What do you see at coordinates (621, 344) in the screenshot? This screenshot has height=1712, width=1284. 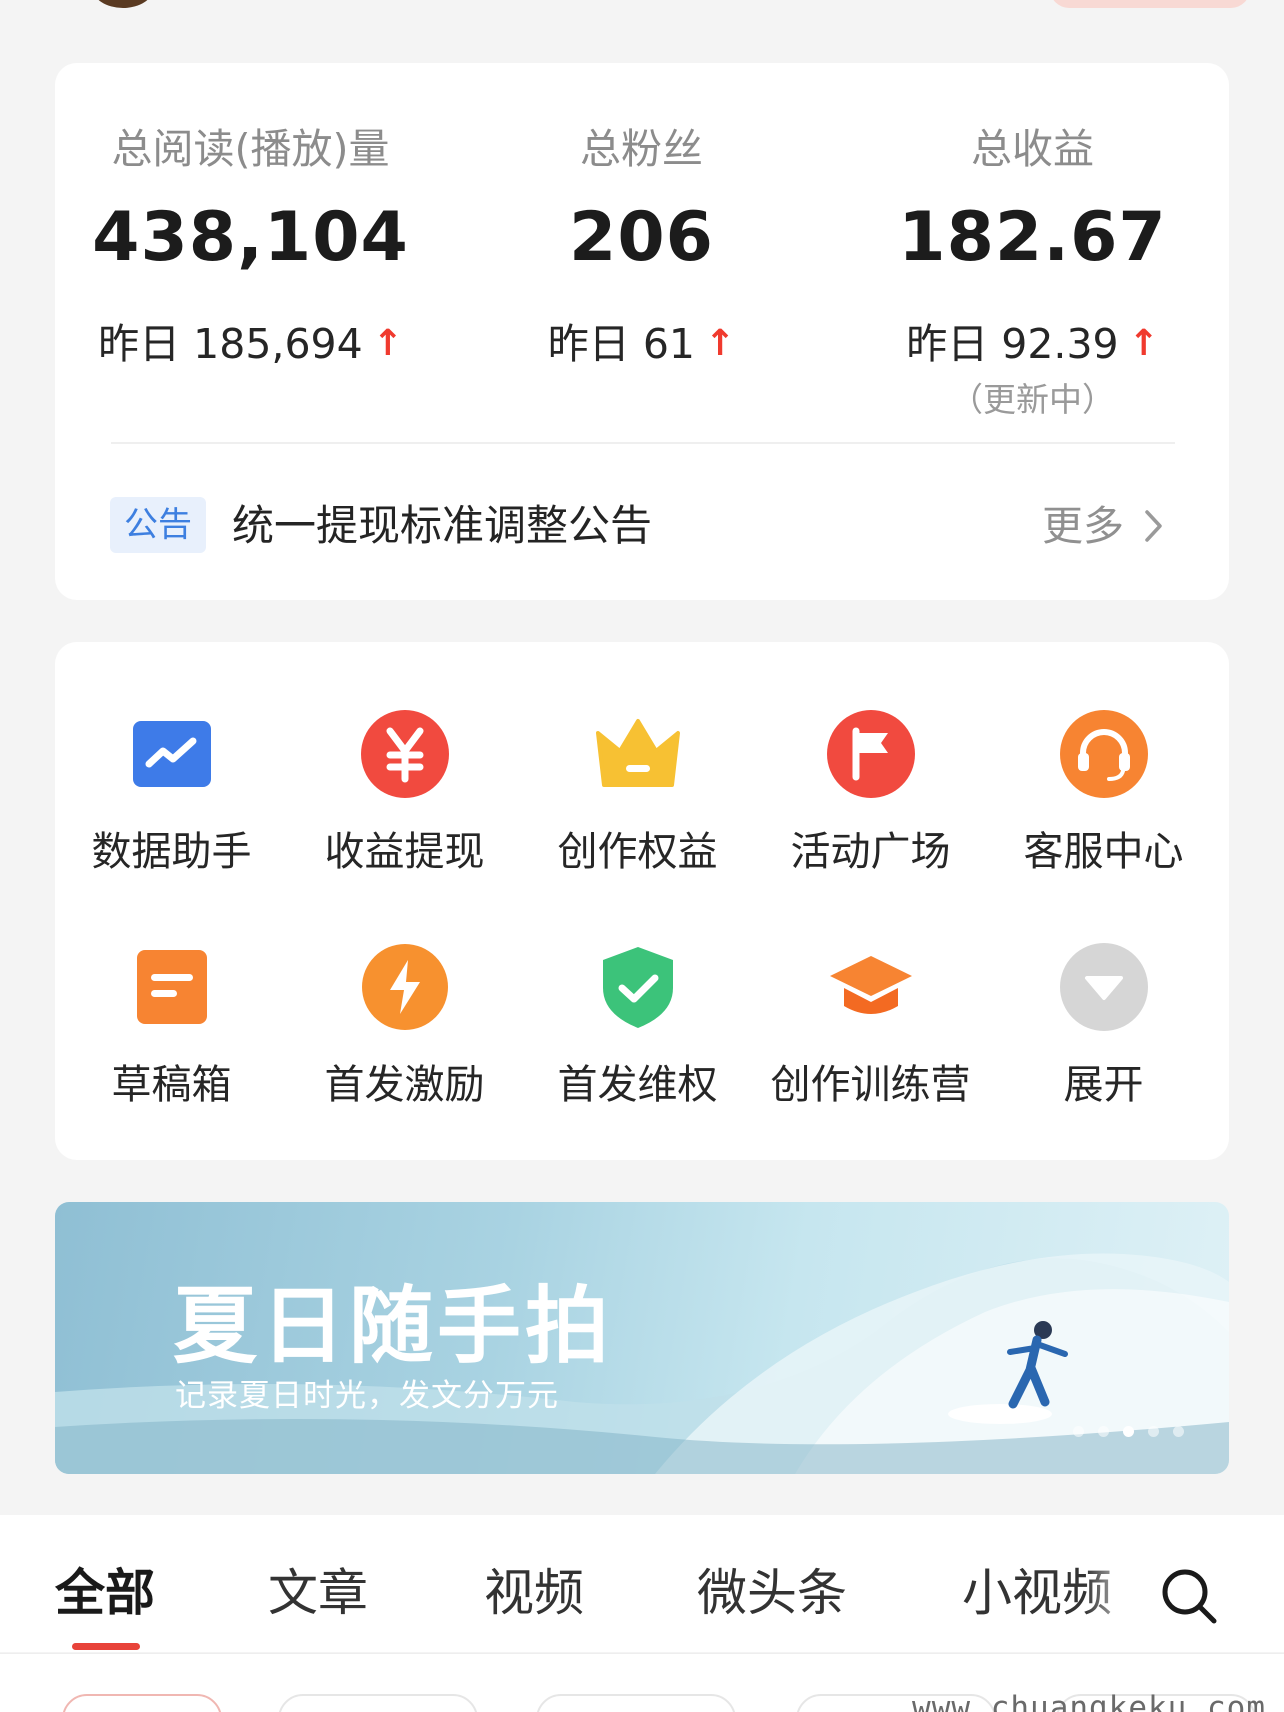 I see `stat-yesterday-text: 昨日 61` at bounding box center [621, 344].